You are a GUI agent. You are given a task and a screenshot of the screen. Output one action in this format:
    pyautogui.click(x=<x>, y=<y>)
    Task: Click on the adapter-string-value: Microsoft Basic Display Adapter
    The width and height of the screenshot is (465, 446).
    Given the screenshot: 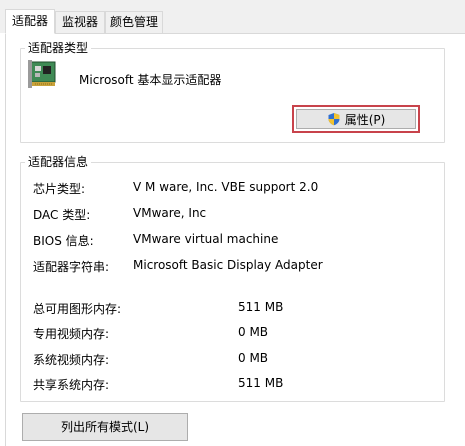 What is the action you would take?
    pyautogui.click(x=228, y=265)
    